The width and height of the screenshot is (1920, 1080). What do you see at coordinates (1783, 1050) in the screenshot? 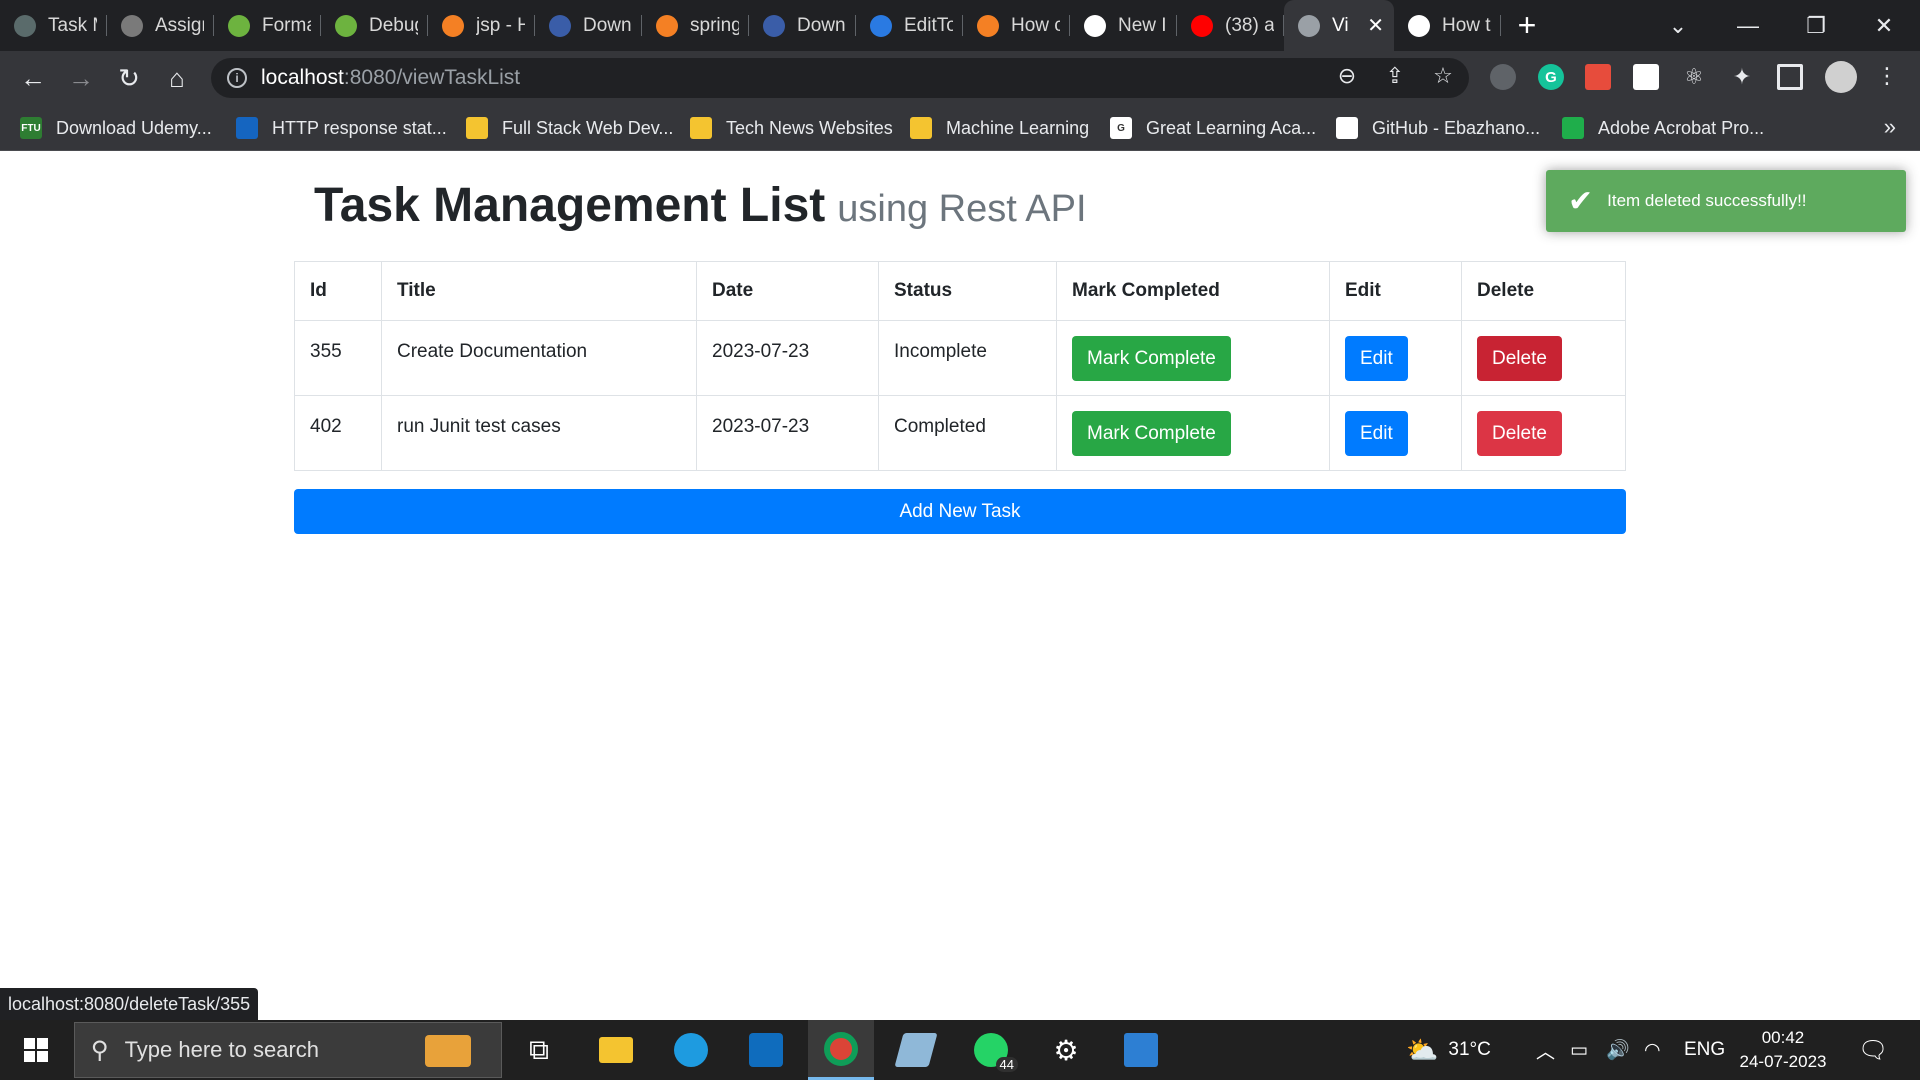
I see `clock: 00:42 24-07-2023` at bounding box center [1783, 1050].